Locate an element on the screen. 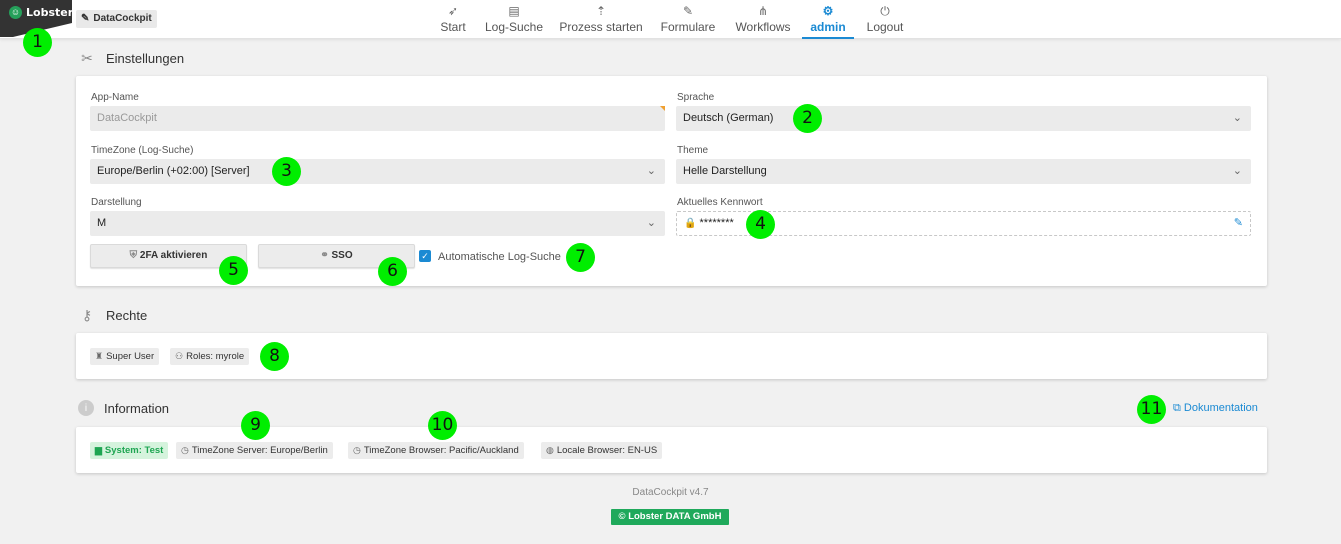  documentation-link: ⧉ Dokumentation is located at coordinates (1215, 408).